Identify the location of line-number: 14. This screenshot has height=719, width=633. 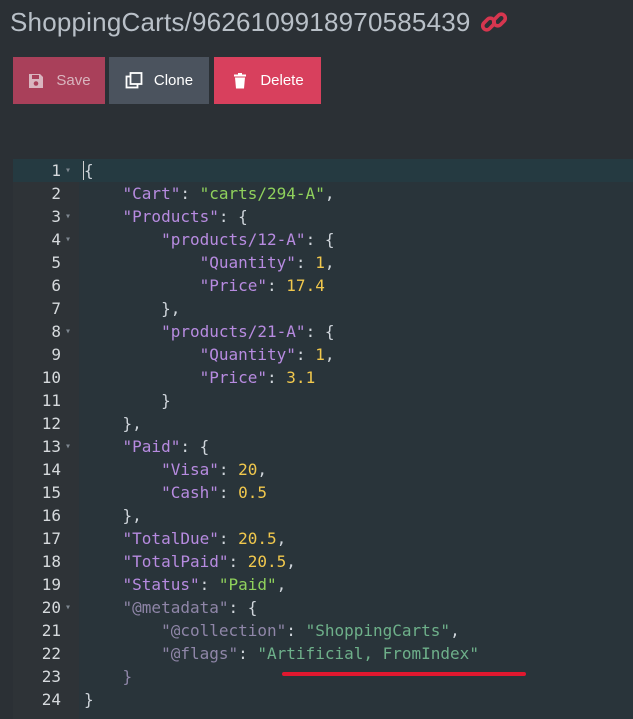
(51, 469).